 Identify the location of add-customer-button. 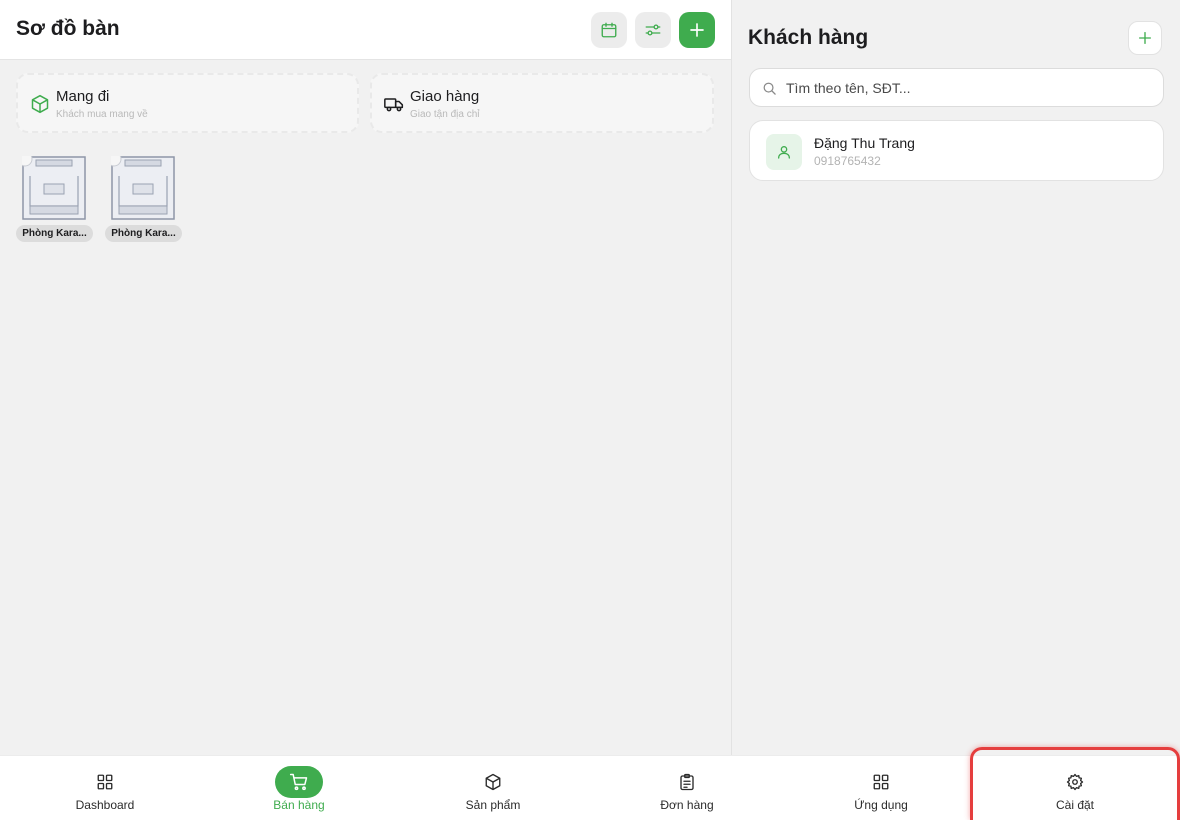
(1145, 38).